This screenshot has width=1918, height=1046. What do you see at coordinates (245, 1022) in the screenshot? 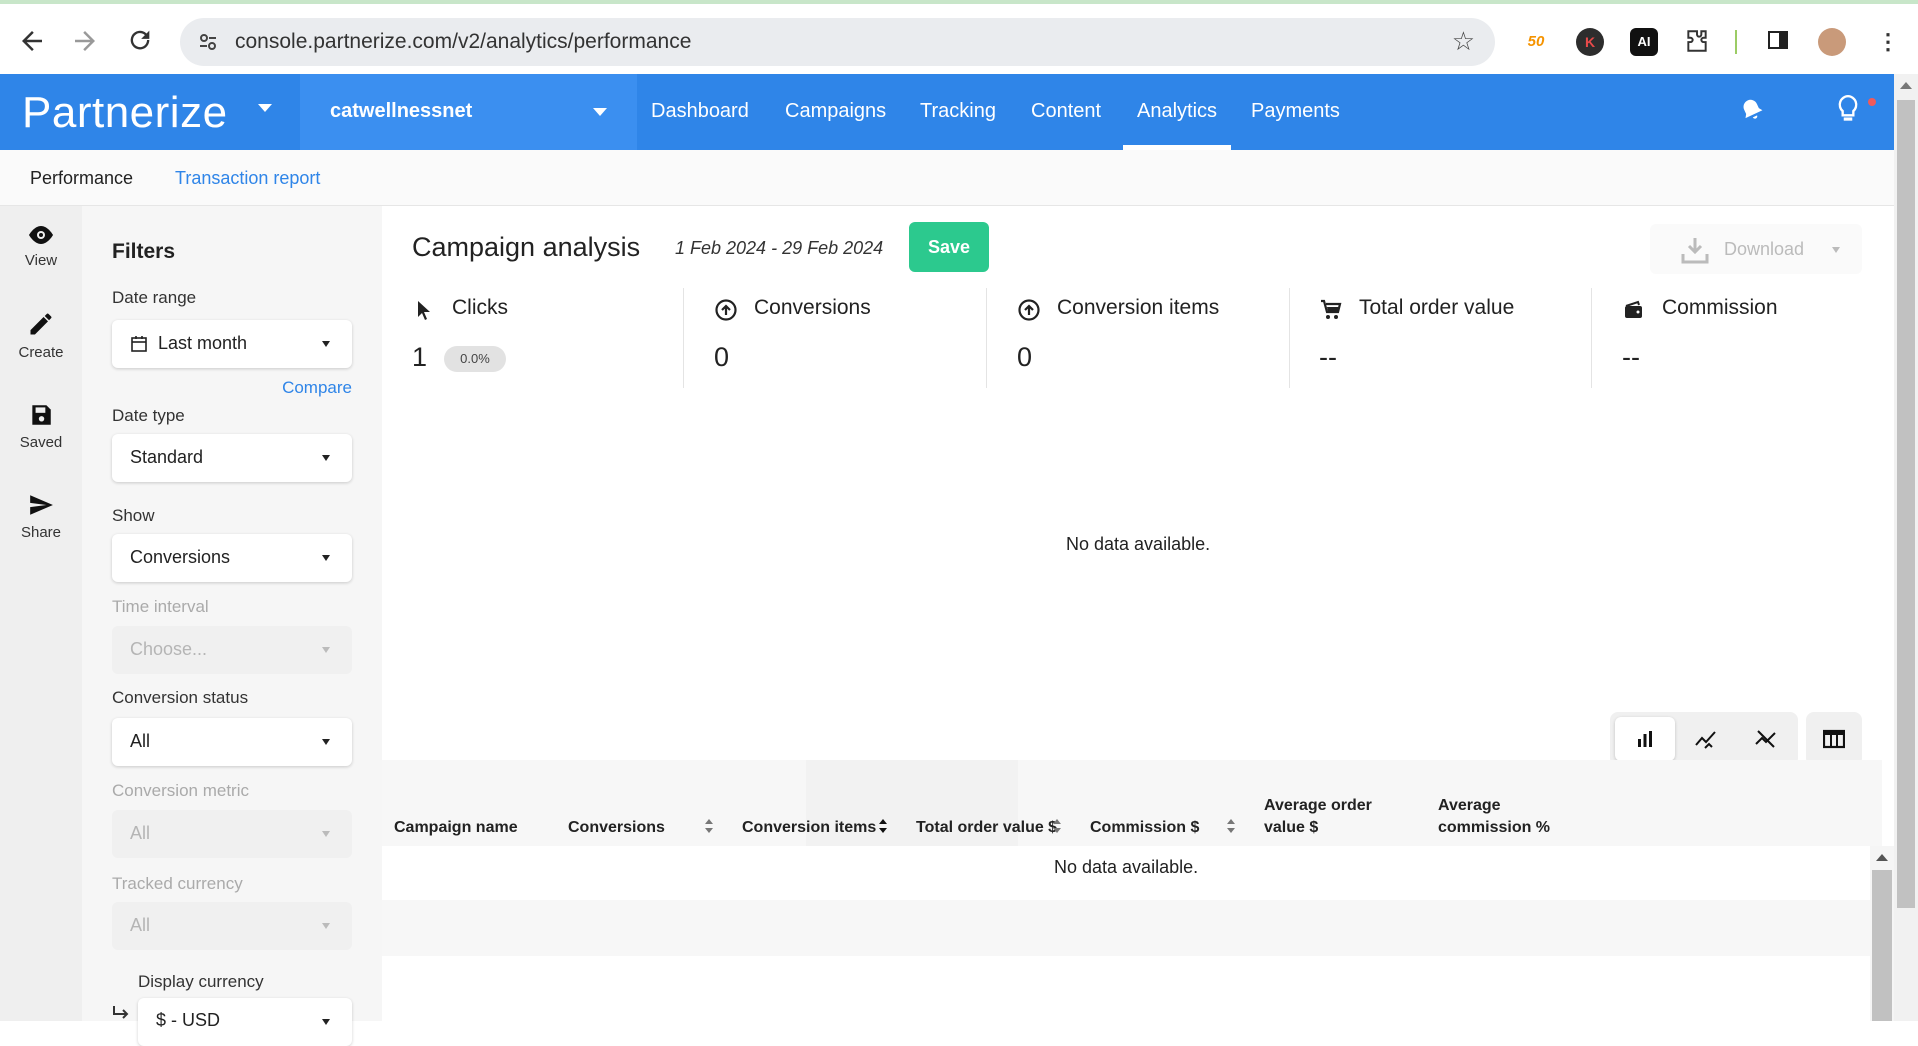
I see `display-currency-select: $ - USD` at bounding box center [245, 1022].